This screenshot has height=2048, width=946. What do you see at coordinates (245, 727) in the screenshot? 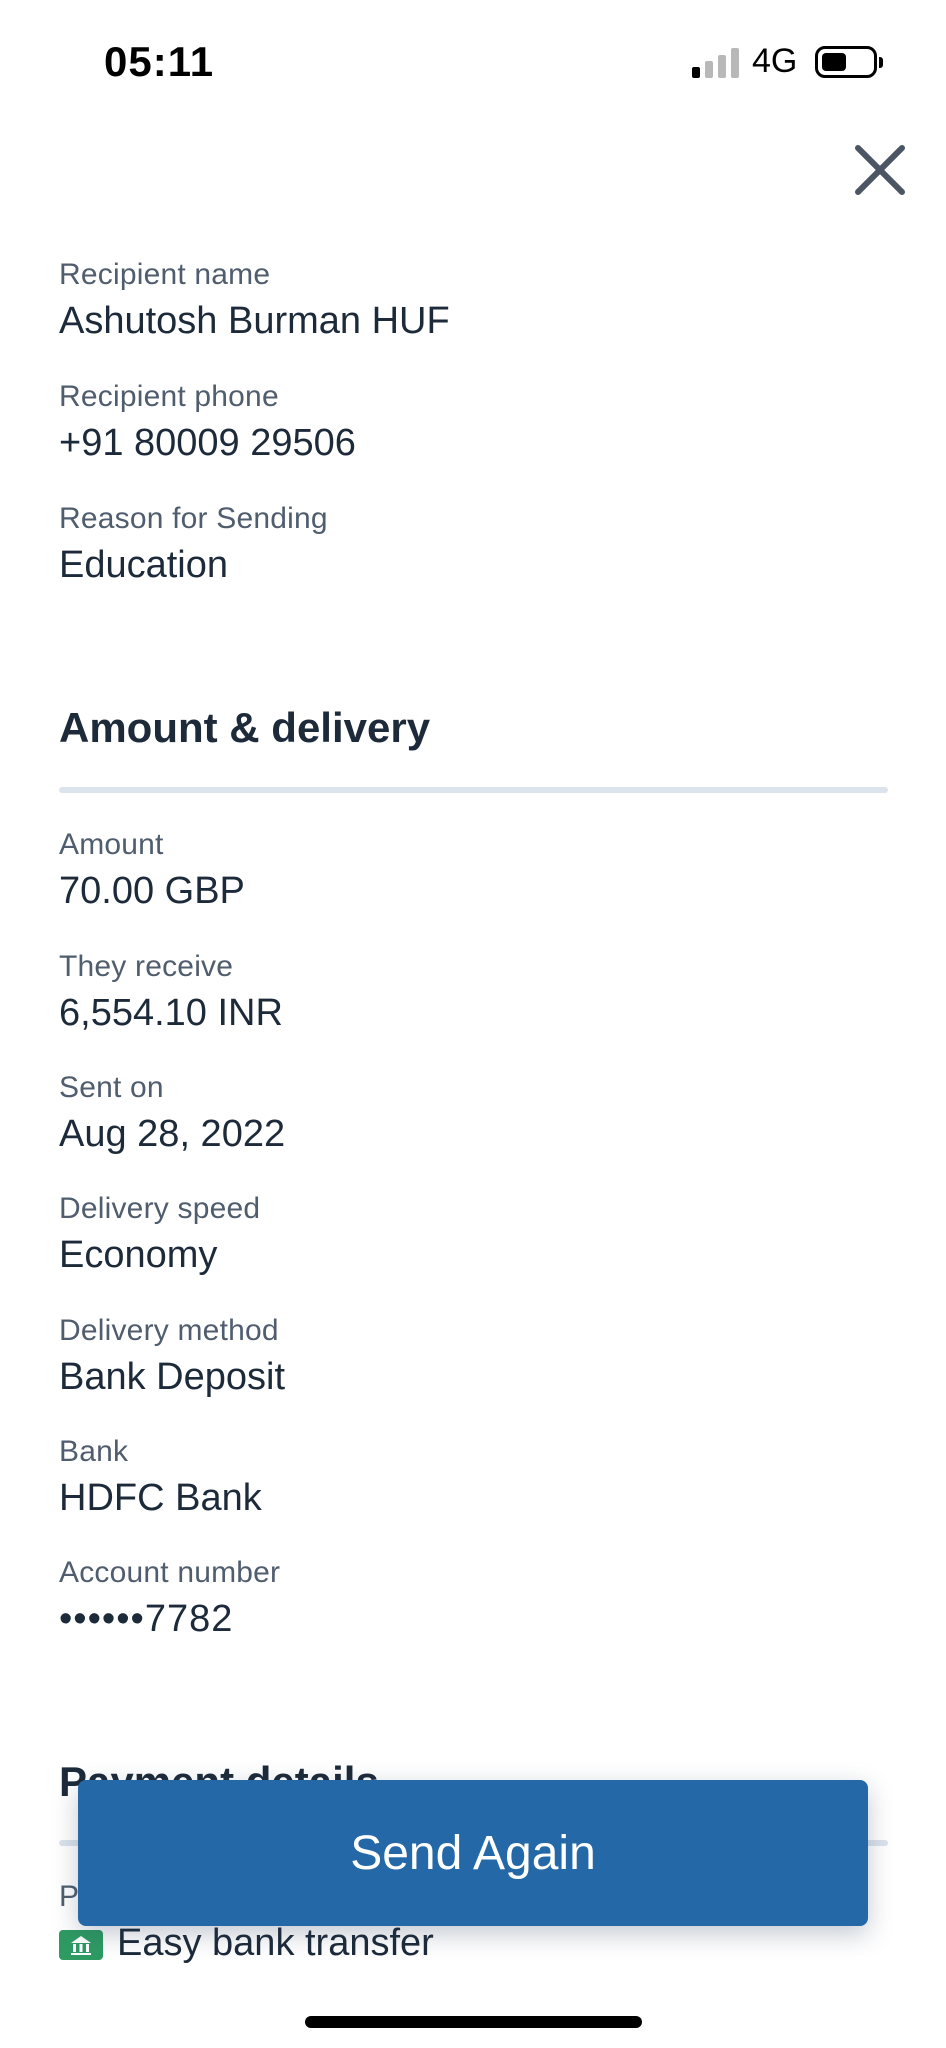
I see `amount-delivery-title: Amount & delivery` at bounding box center [245, 727].